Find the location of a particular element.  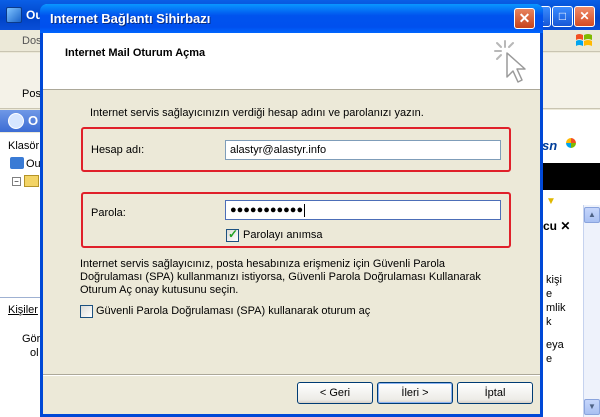

contacts-text: Gör is located at coordinates (31, 339).